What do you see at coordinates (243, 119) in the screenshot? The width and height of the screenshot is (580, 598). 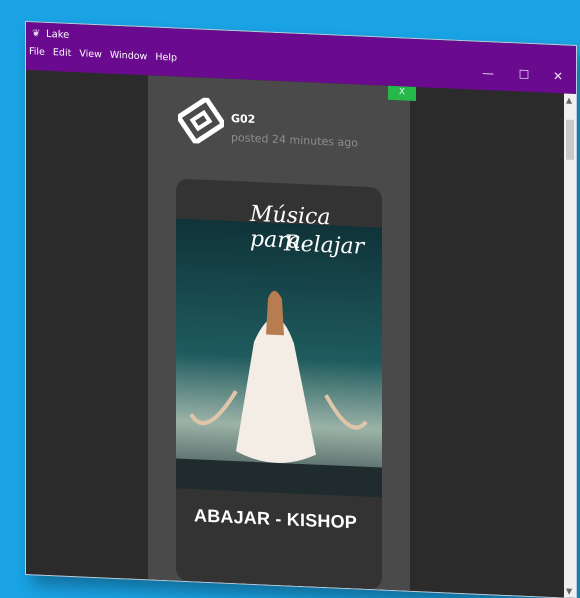 I see `post-author: G02` at bounding box center [243, 119].